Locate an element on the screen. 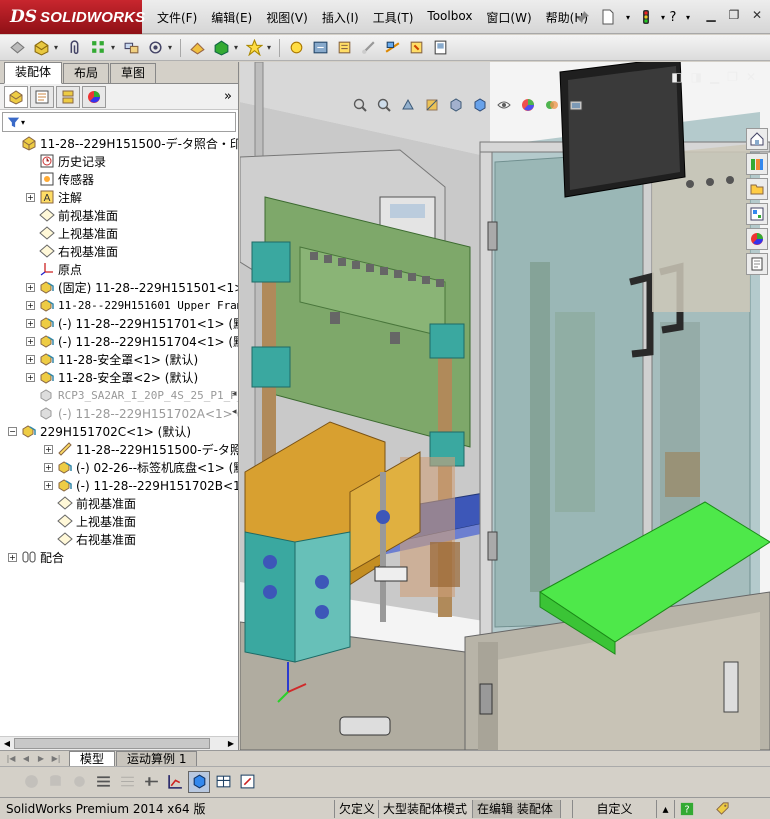 Image resolution: width=770 pixels, height=819 pixels. previous-view-icon is located at coordinates (408, 105).